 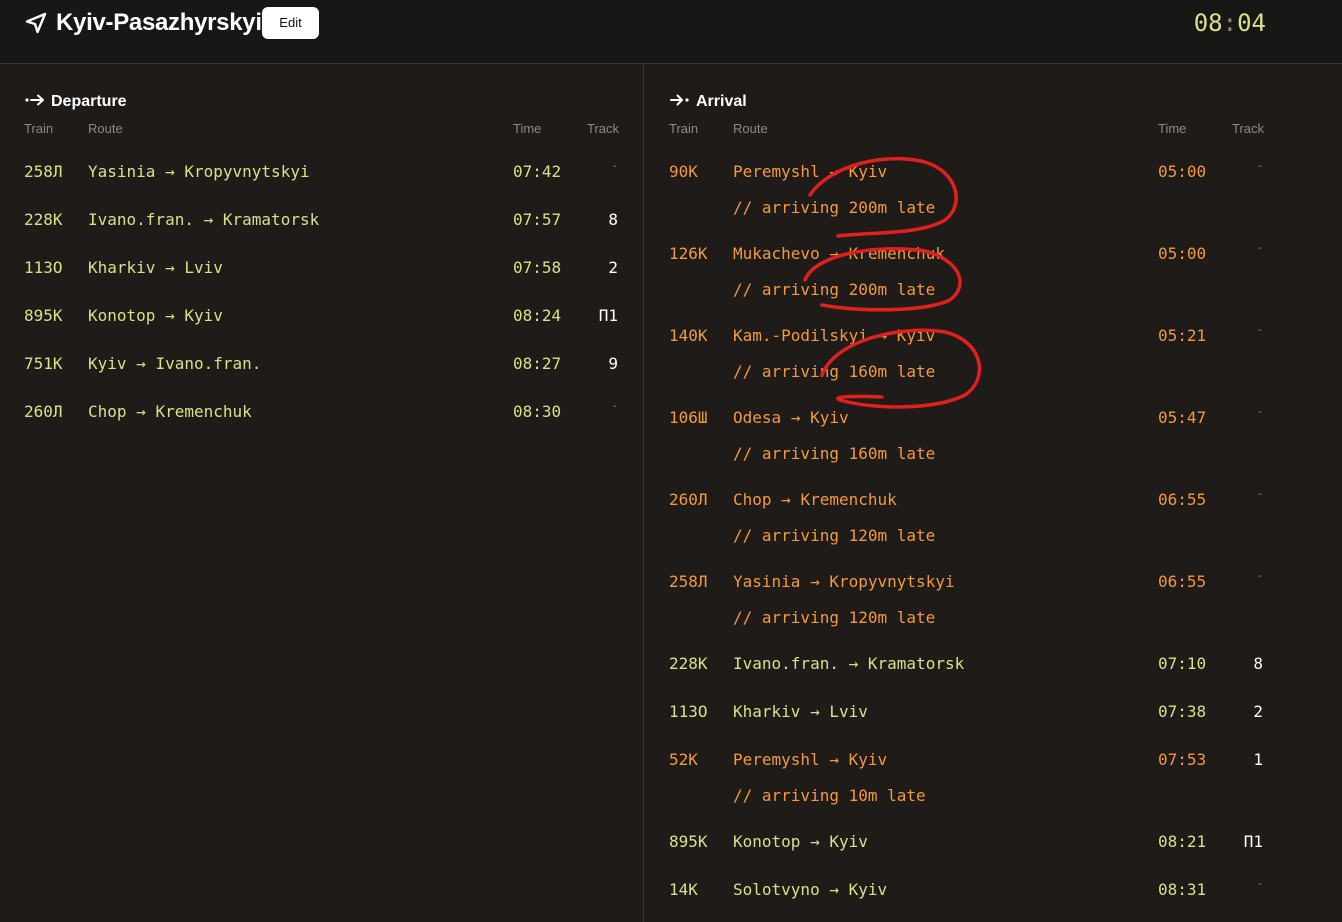 What do you see at coordinates (34, 100) in the screenshot?
I see `departure-arrow-icon` at bounding box center [34, 100].